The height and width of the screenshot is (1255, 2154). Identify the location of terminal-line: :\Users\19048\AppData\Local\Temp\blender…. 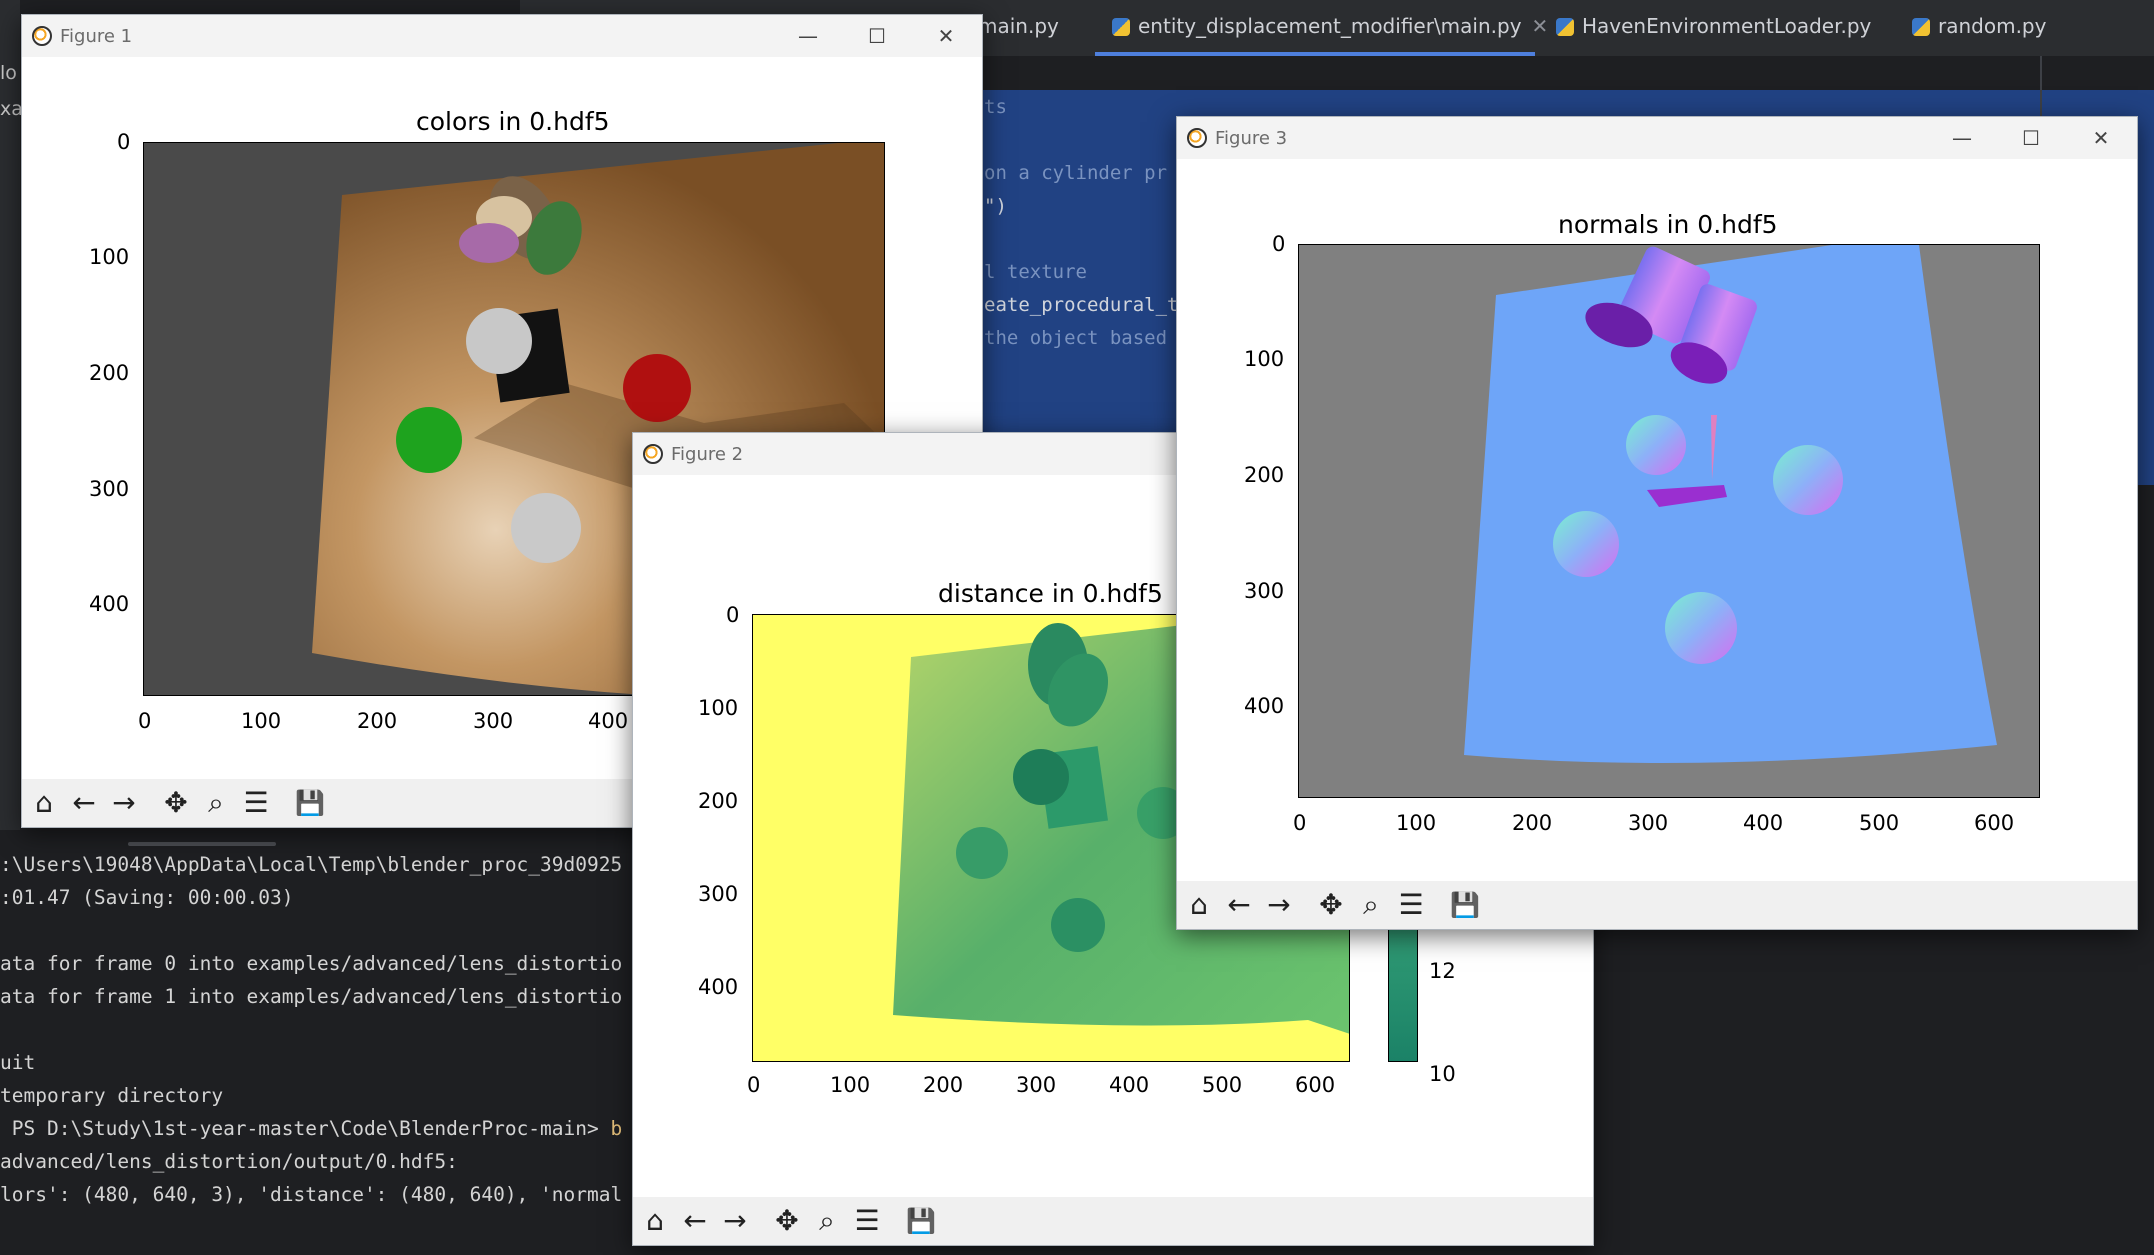
(311, 864).